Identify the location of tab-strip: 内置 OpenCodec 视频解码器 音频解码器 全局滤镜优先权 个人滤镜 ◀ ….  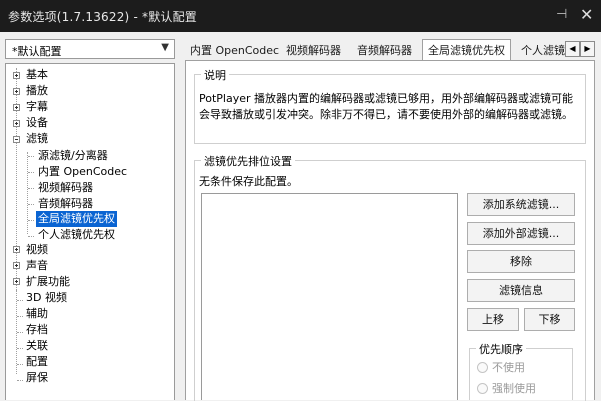
(393, 50).